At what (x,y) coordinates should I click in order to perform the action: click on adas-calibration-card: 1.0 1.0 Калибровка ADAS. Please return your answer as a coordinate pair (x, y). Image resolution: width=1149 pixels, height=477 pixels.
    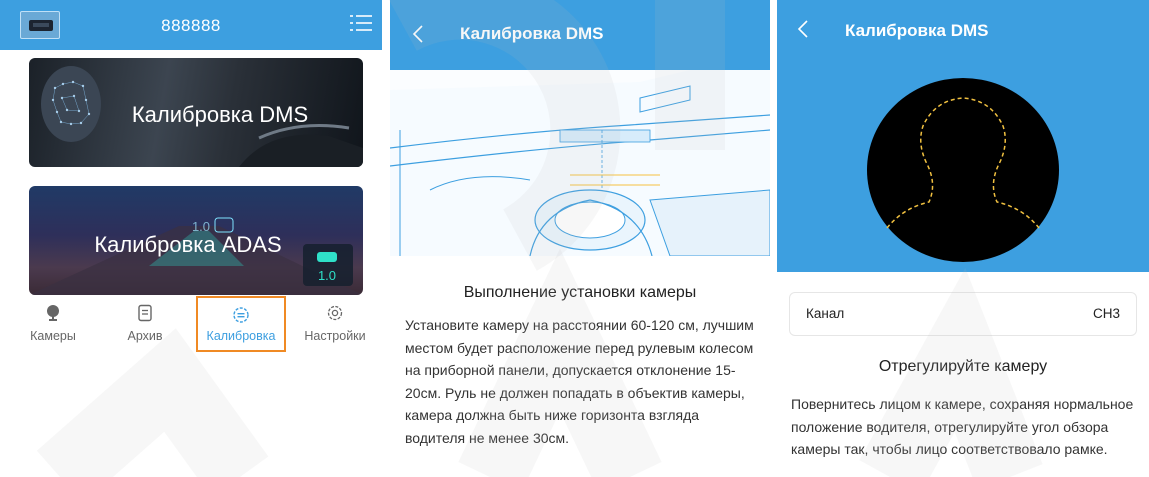
    Looking at the image, I should click on (196, 240).